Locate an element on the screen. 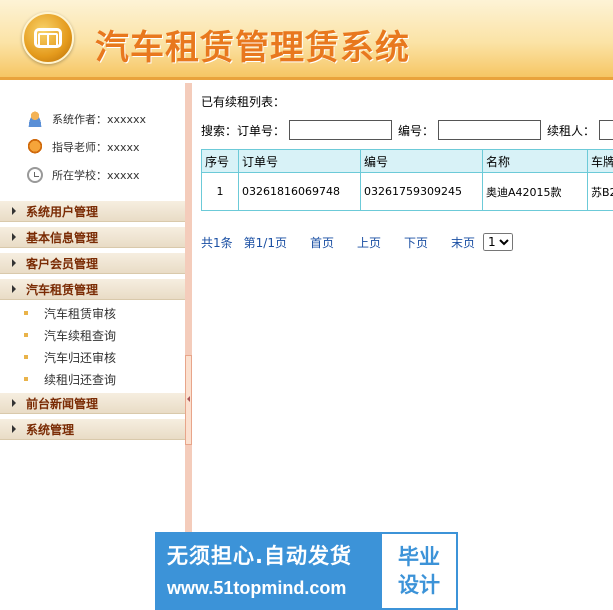  collapse-sidebar-handle is located at coordinates (188, 400).